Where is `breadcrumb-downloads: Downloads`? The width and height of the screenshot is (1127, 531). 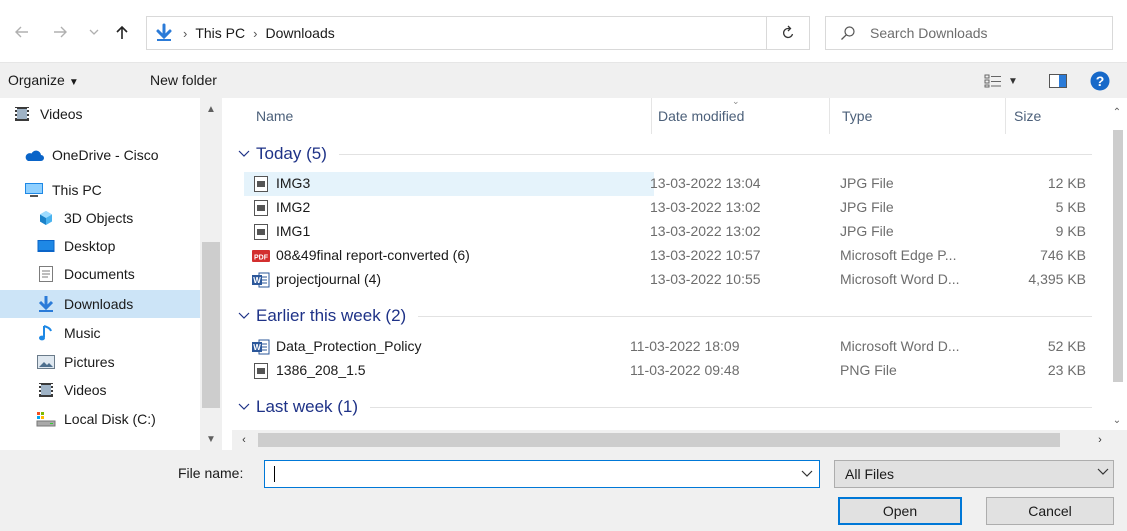 breadcrumb-downloads: Downloads is located at coordinates (299, 33).